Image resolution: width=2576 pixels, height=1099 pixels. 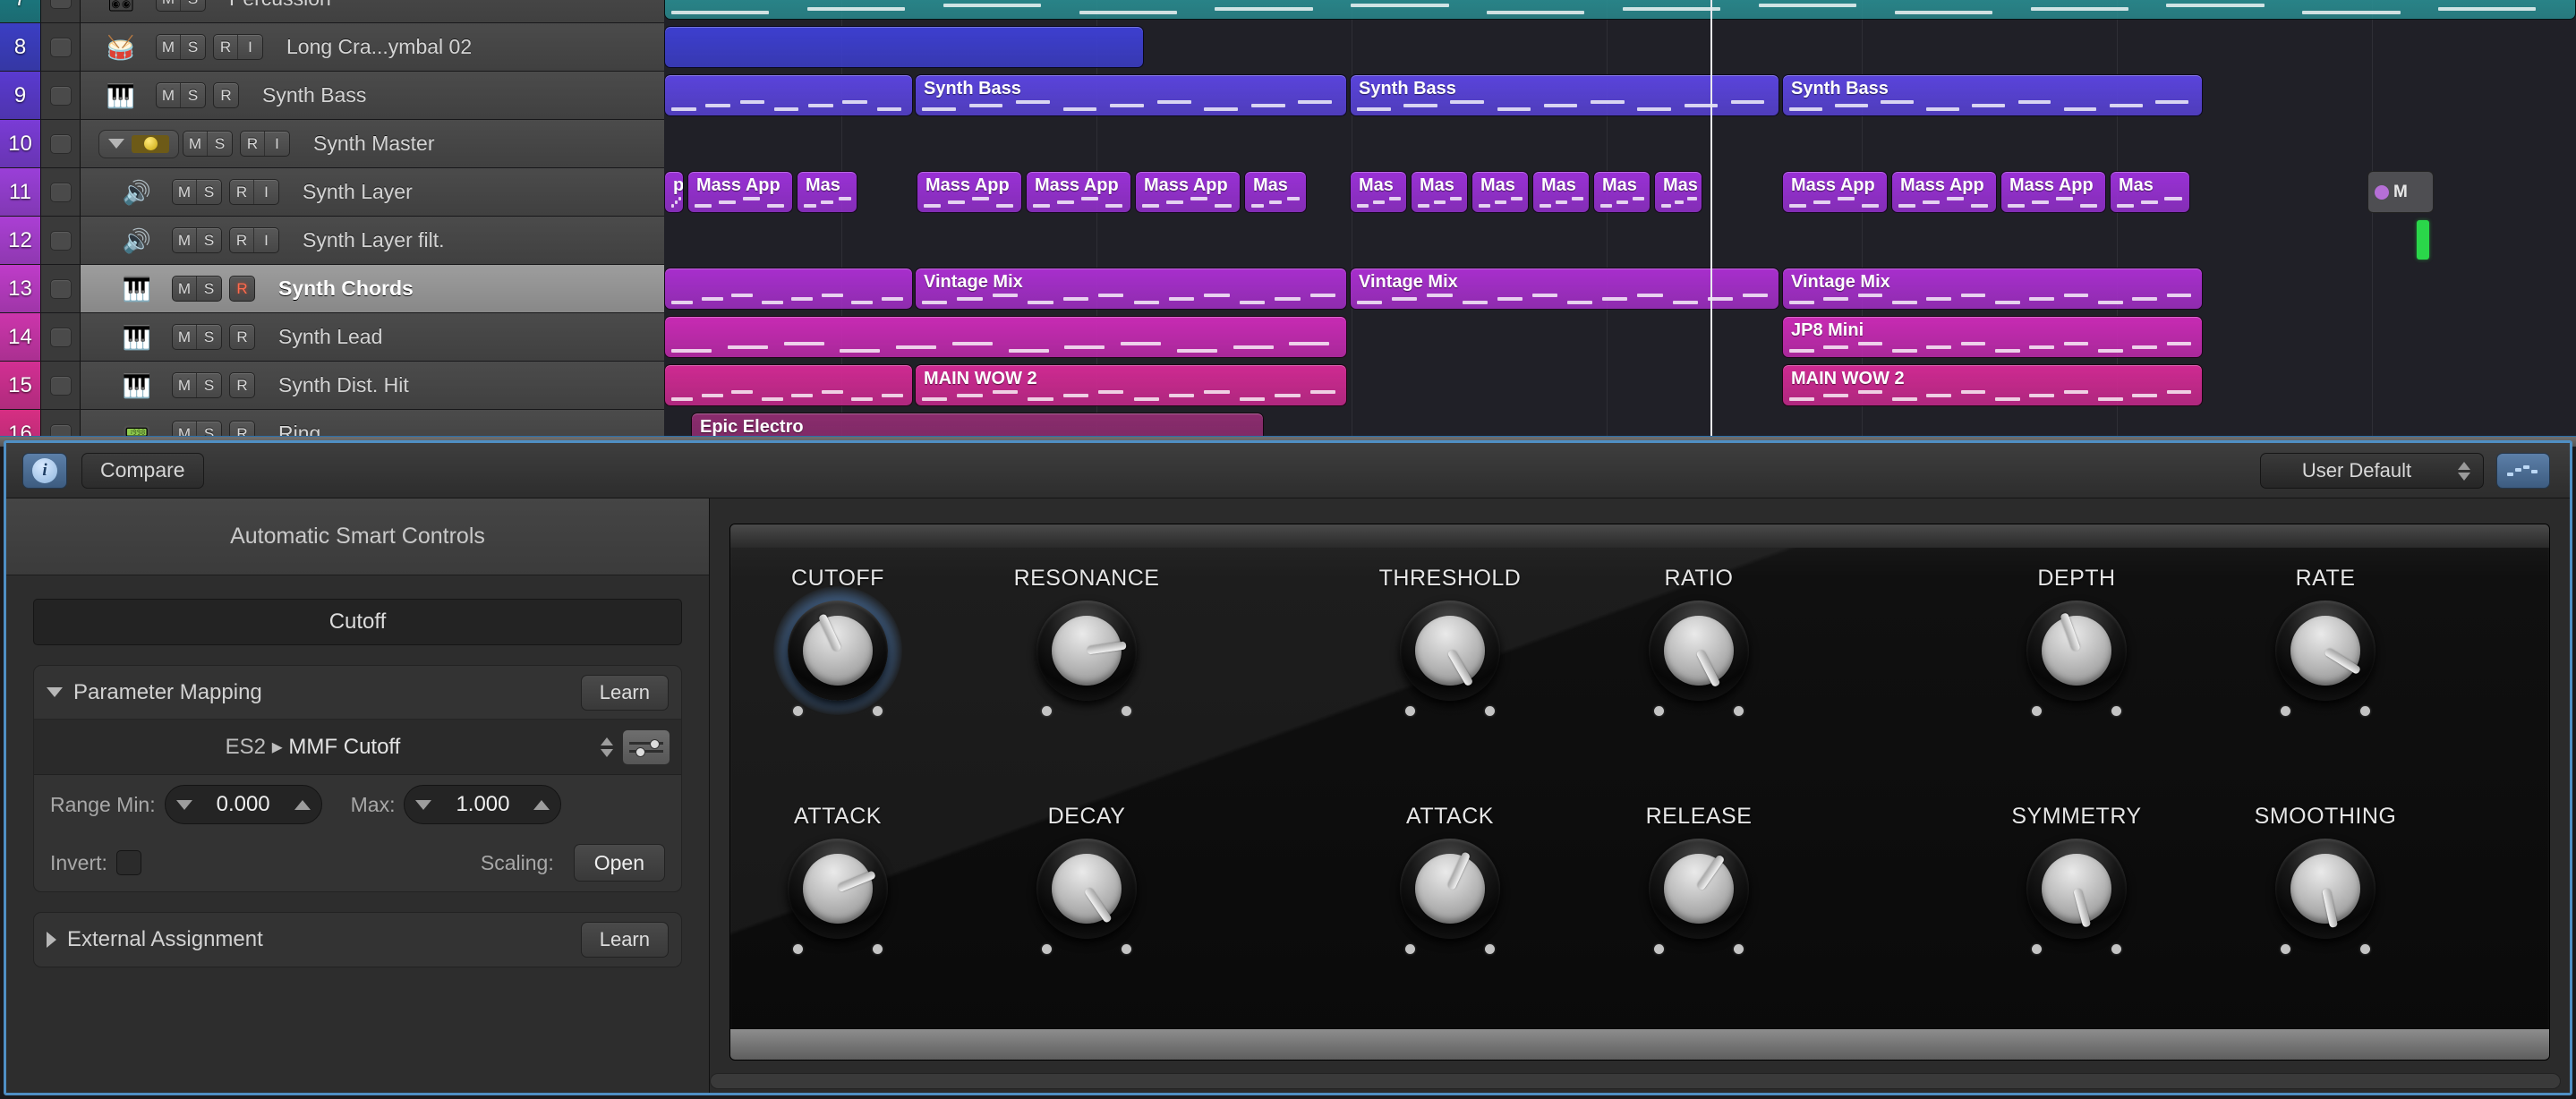 I want to click on smart-control-knob: DECAY, so click(x=1086, y=879).